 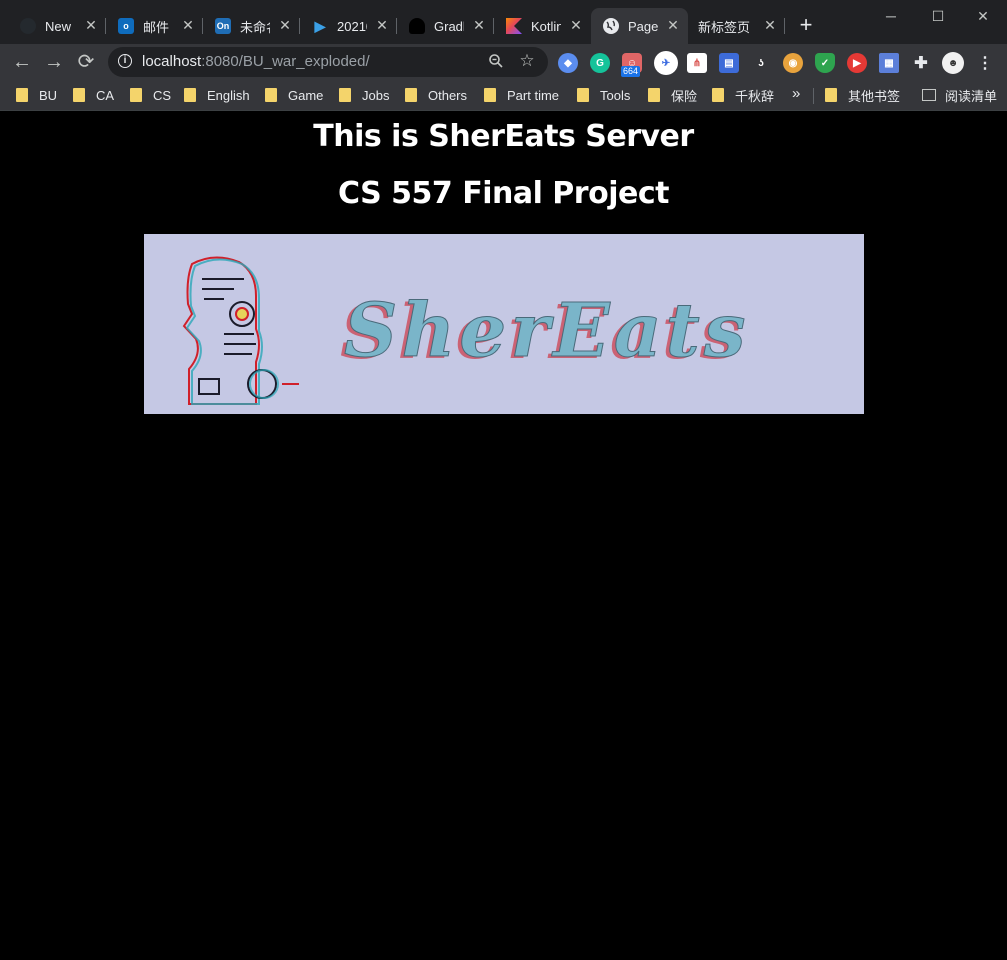 I want to click on bookmark-folder-insurance: 保险, so click(x=673, y=95).